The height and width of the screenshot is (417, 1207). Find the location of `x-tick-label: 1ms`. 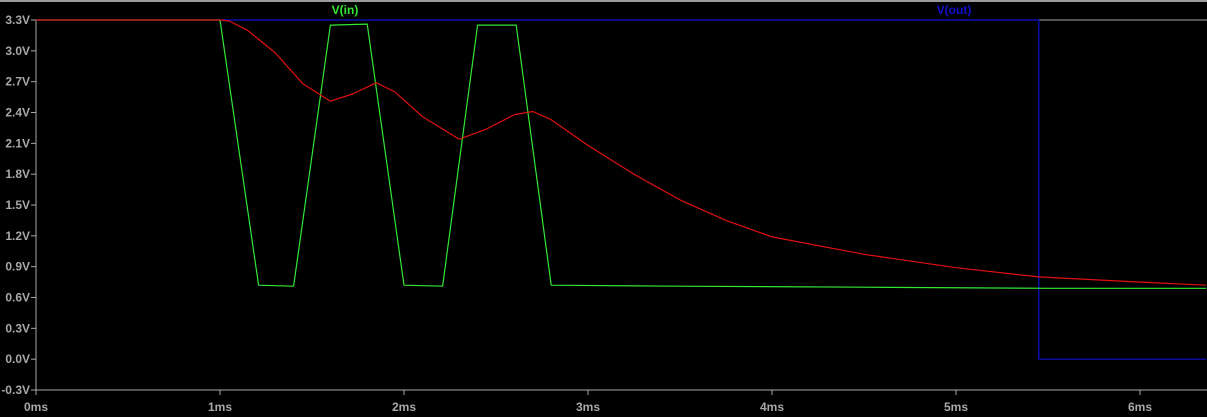

x-tick-label: 1ms is located at coordinates (220, 407).